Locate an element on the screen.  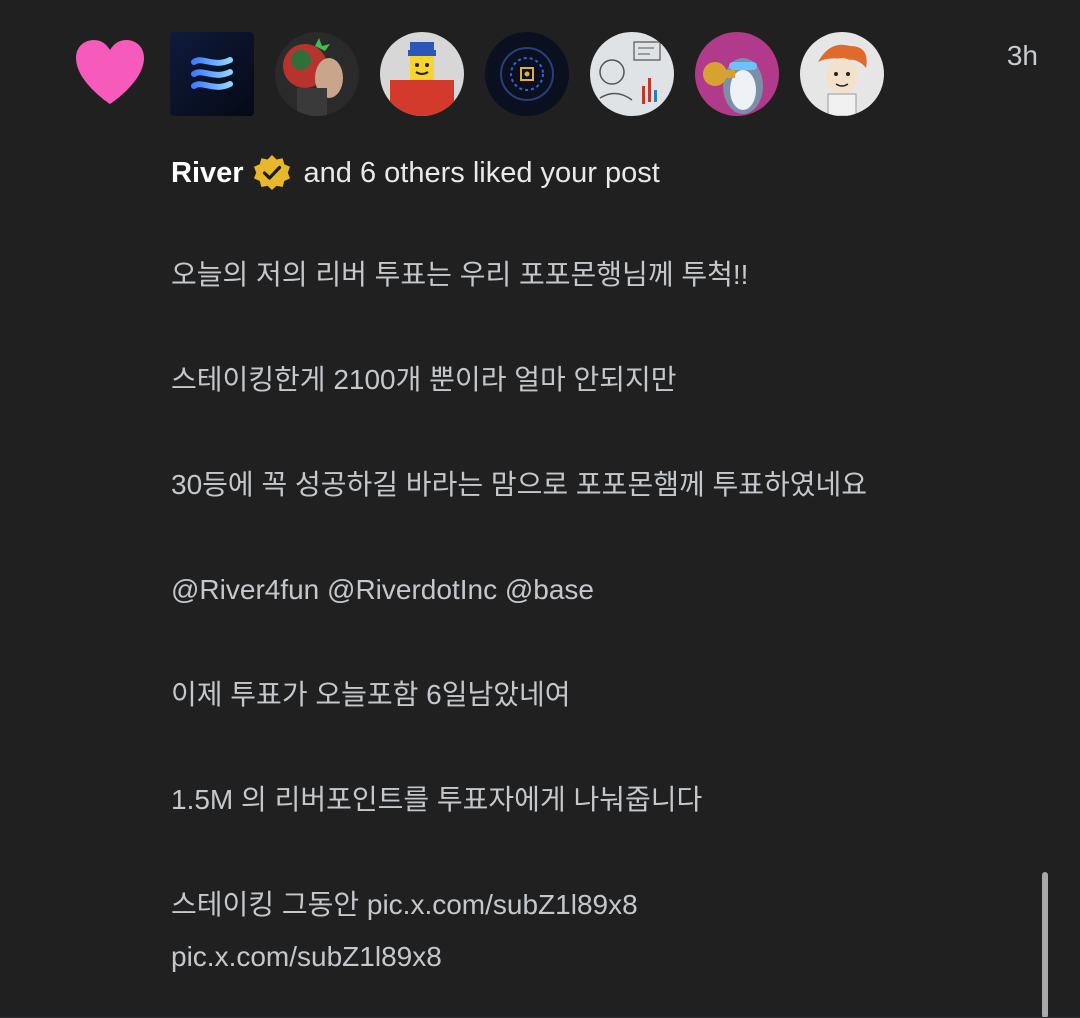
post-line: 스테이킹 그동안 pic.x.com/subZ1l89x8 is located at coordinates (404, 904).